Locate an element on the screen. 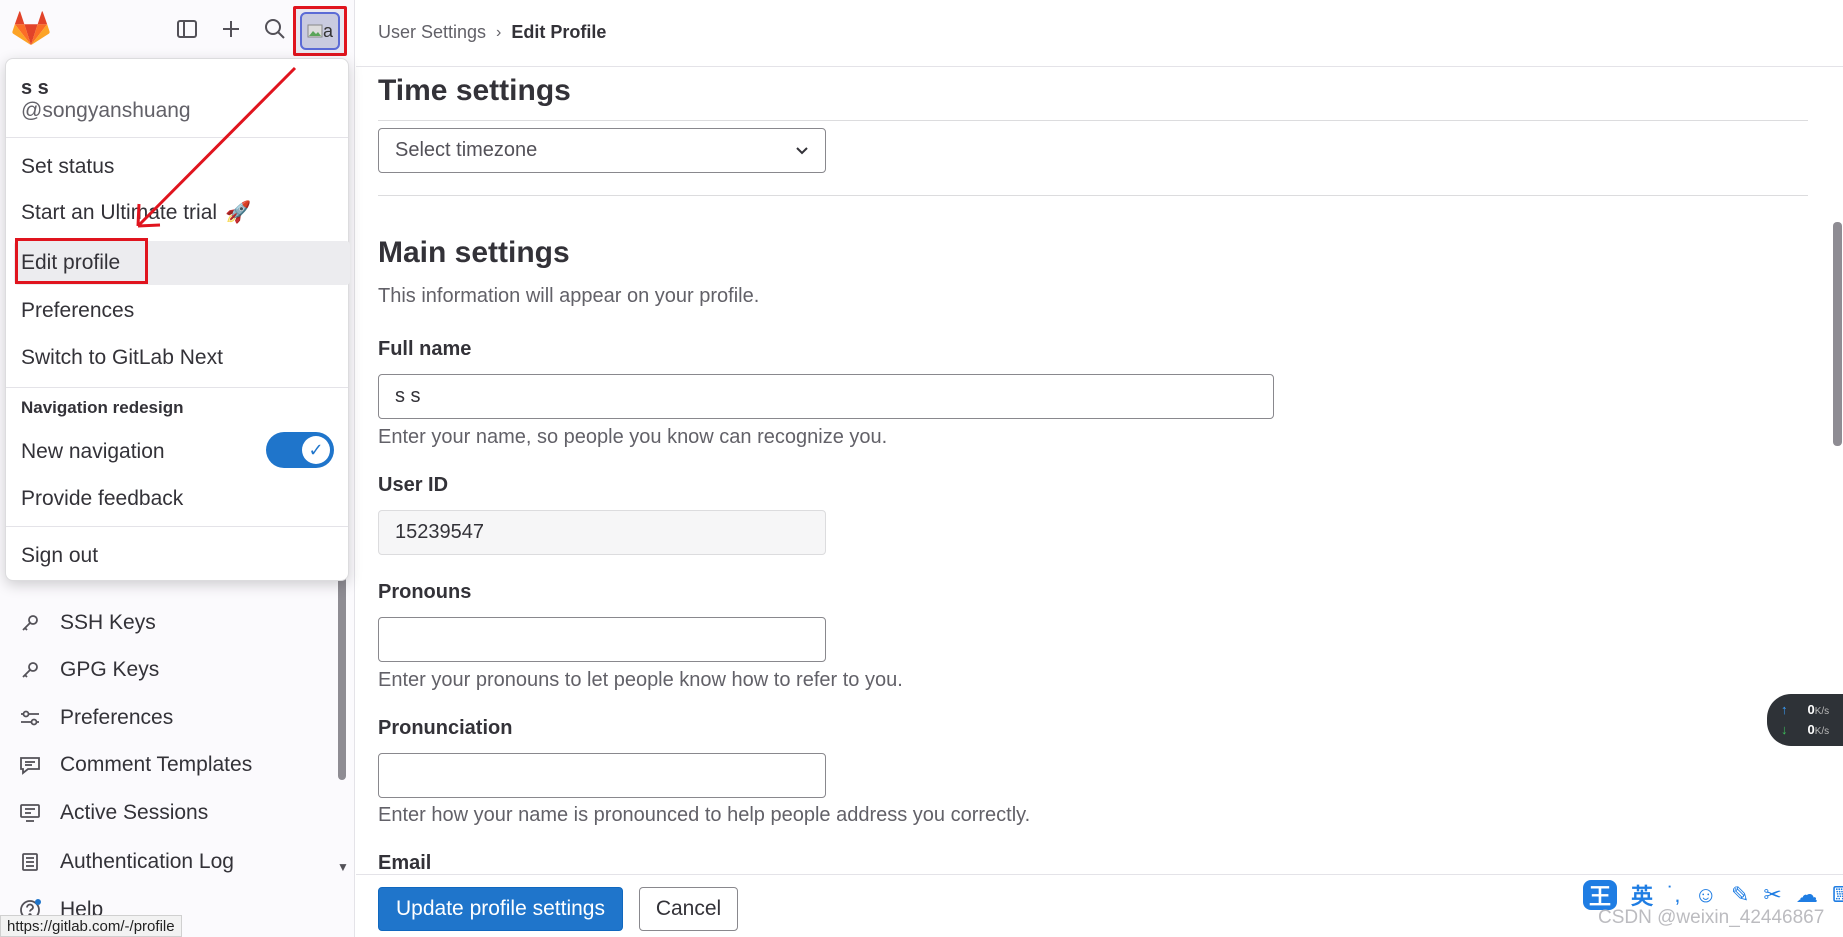  ime-punctuation-icon: ˙, is located at coordinates (1673, 895).